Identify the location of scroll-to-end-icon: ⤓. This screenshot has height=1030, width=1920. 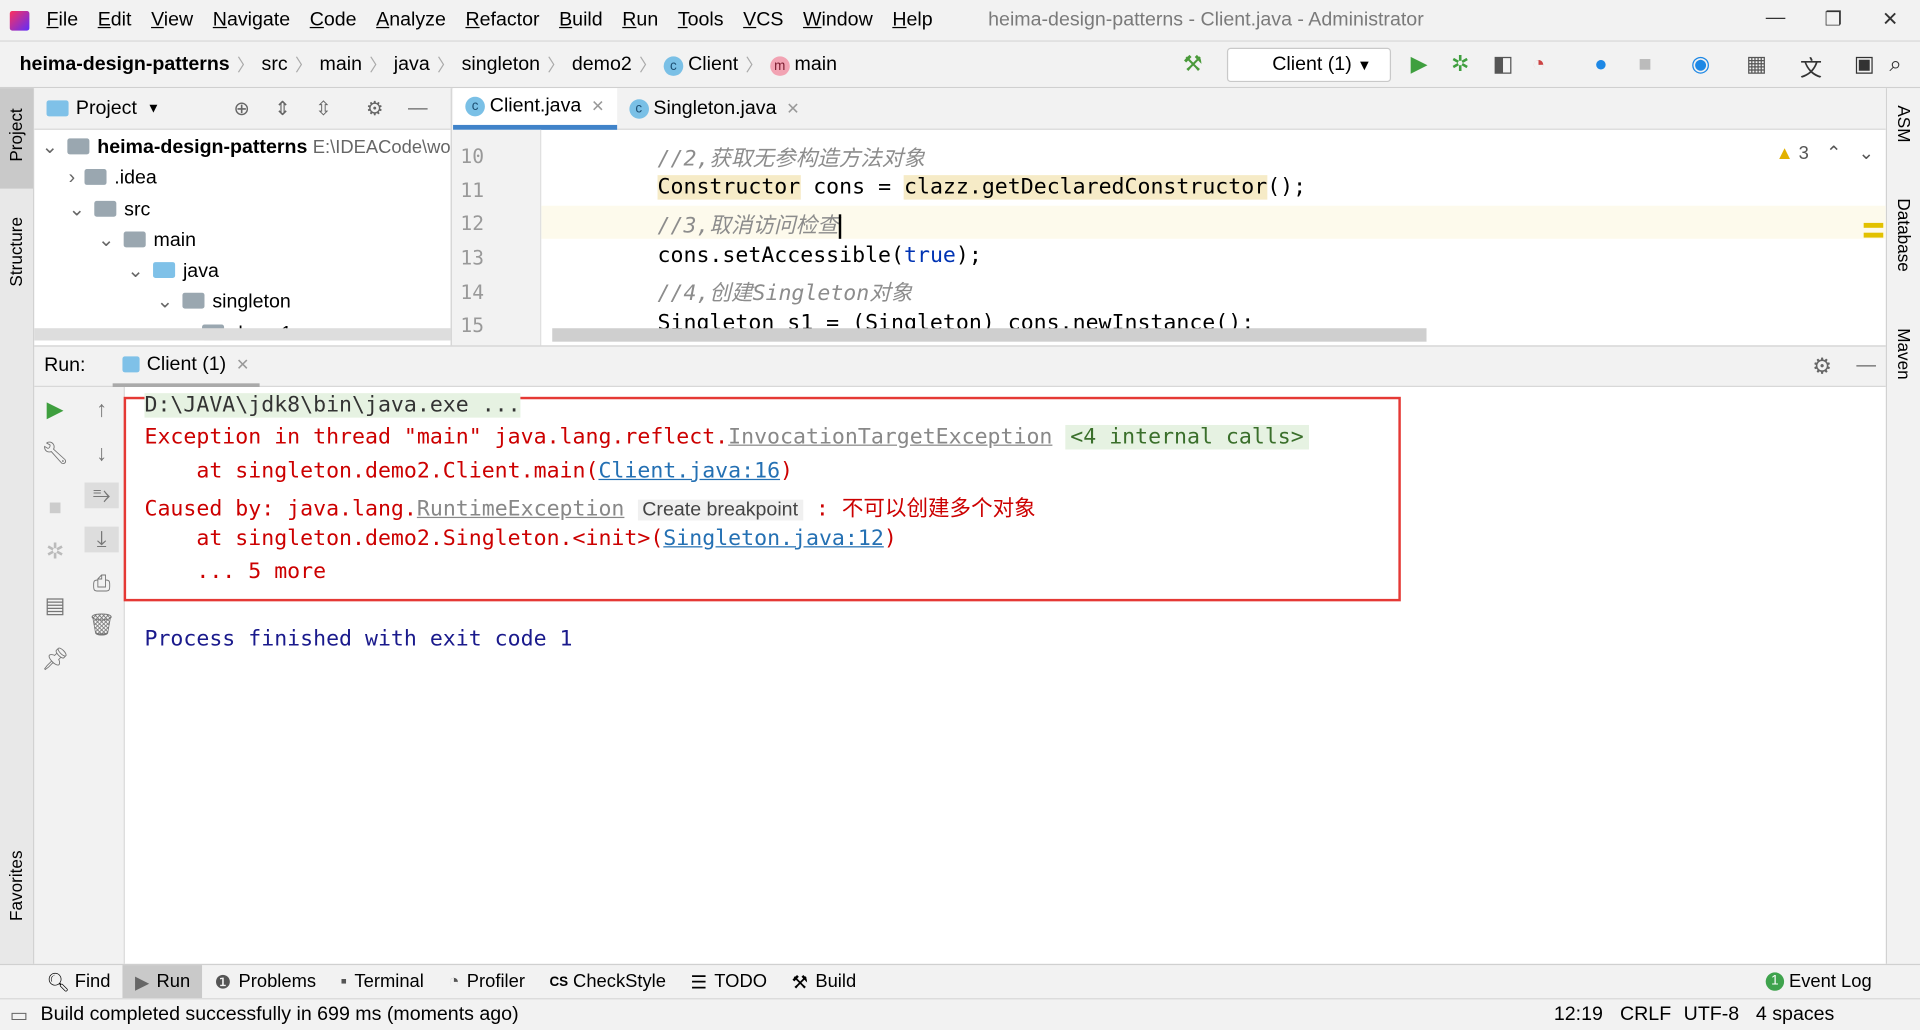
(101, 539).